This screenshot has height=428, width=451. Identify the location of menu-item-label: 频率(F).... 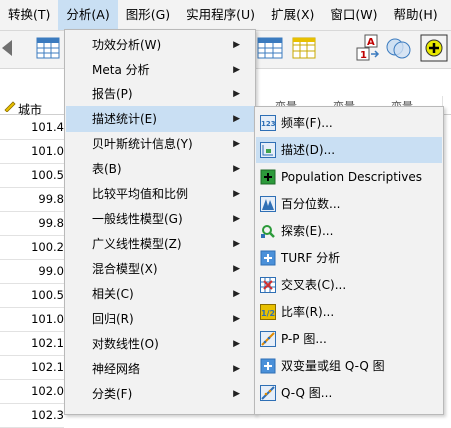
(307, 123).